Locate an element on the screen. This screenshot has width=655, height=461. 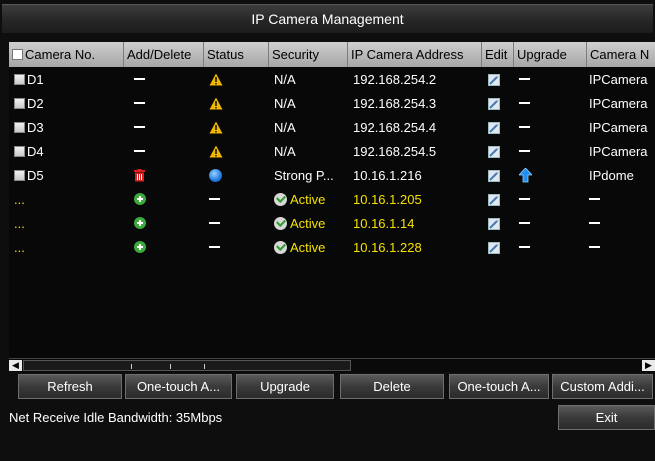
camera-no: D3 is located at coordinates (35, 127).